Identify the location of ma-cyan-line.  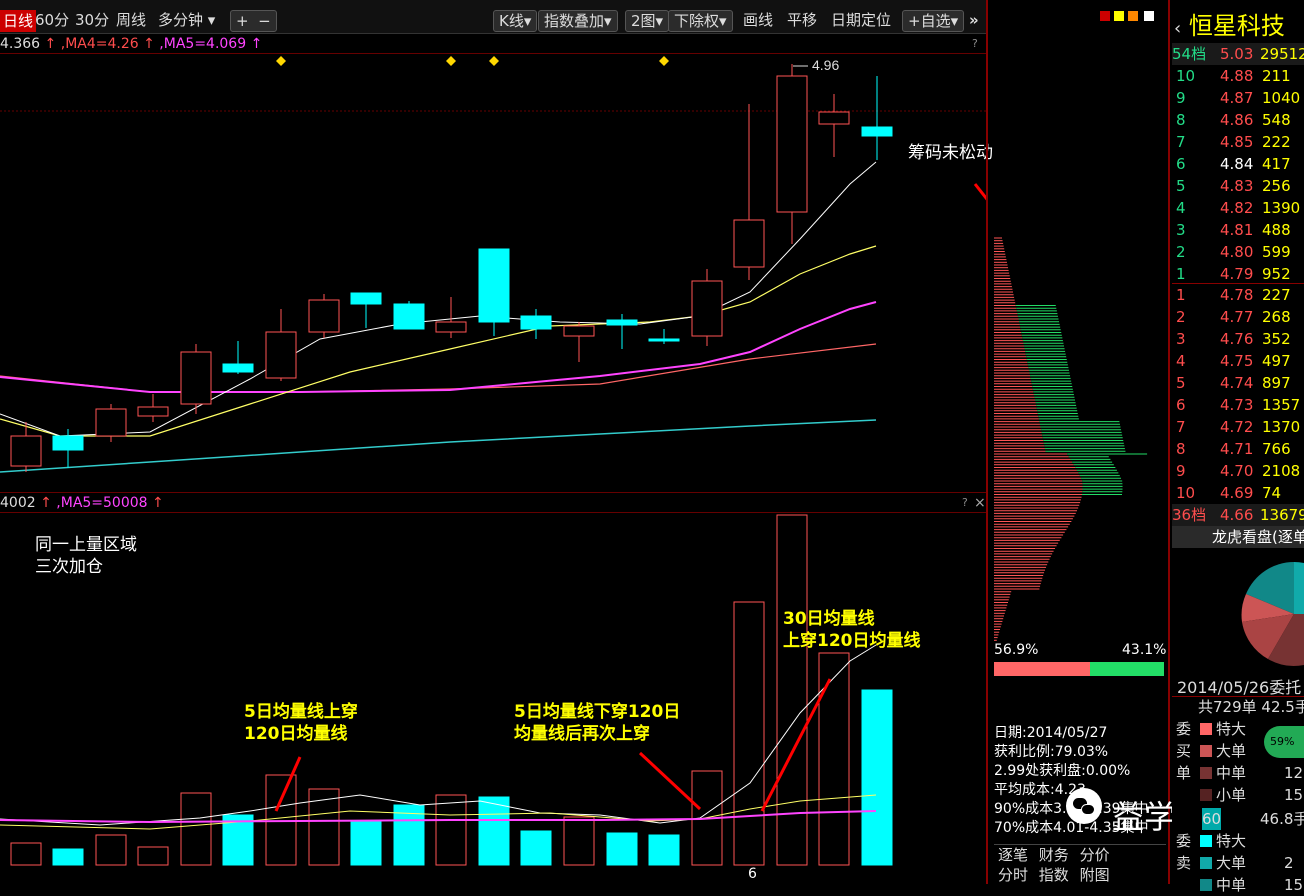
(438, 446).